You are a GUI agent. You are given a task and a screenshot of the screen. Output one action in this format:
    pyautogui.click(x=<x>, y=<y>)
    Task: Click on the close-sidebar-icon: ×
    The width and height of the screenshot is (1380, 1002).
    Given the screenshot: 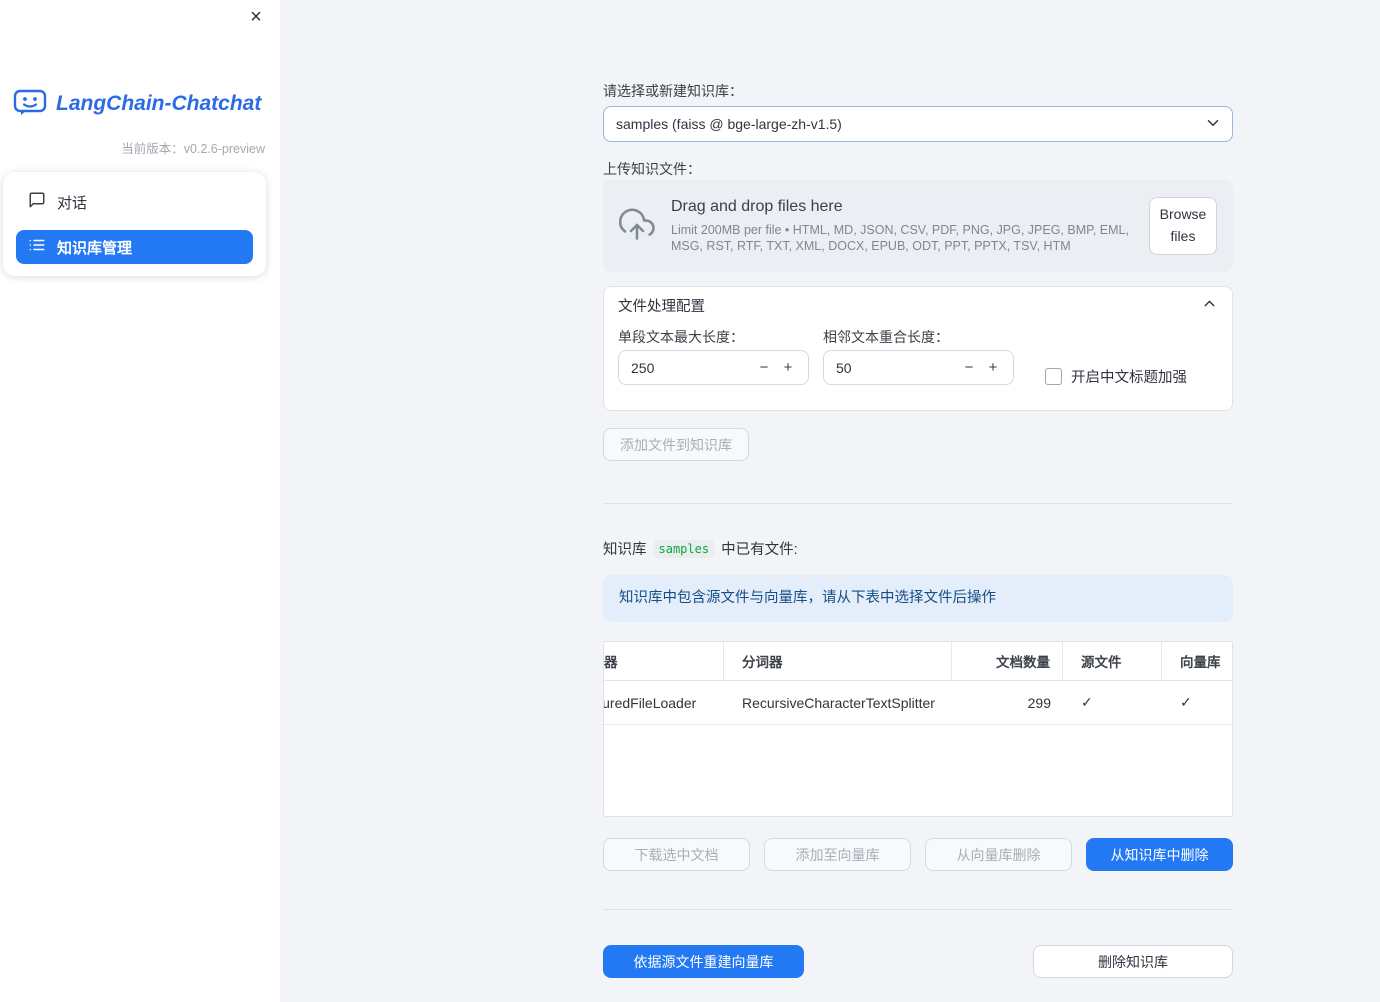 What is the action you would take?
    pyautogui.click(x=256, y=17)
    